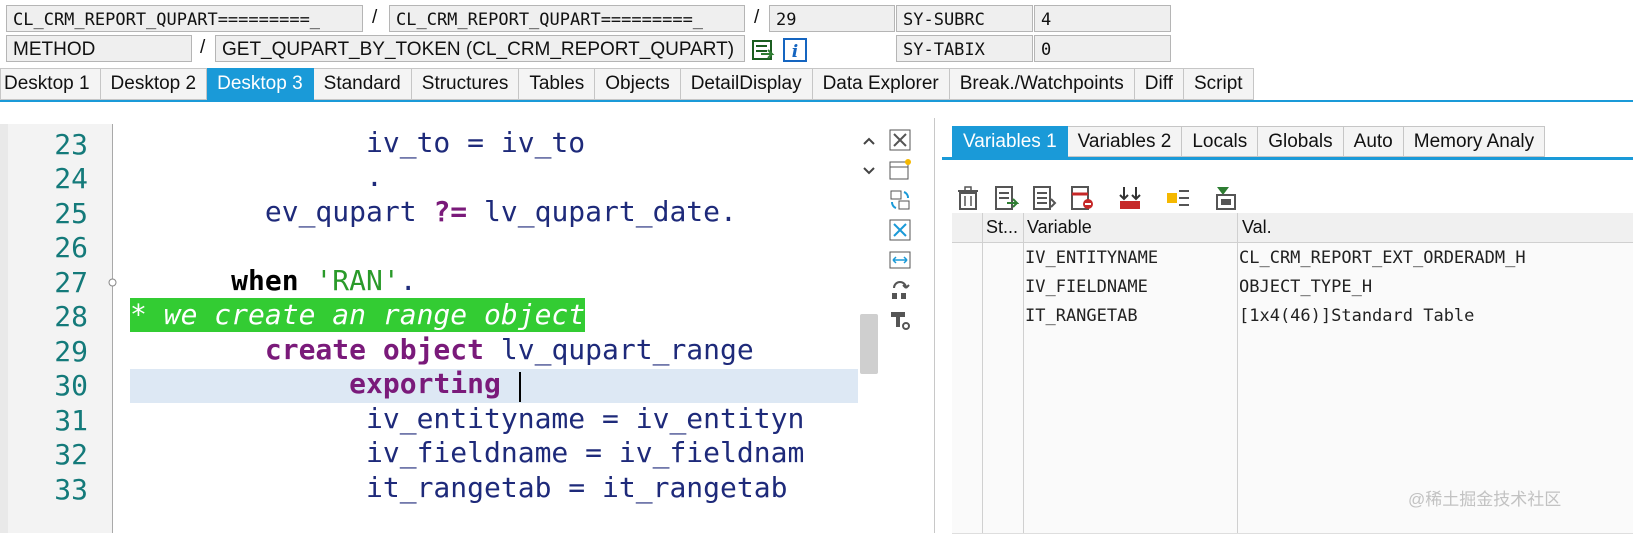 The height and width of the screenshot is (534, 1633). Describe the element at coordinates (358, 142) in the screenshot. I see `code-line-23: iv_to = iv_to` at that location.